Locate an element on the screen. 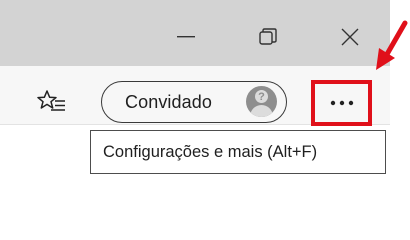 This screenshot has height=240, width=410. minimize-icon is located at coordinates (186, 37).